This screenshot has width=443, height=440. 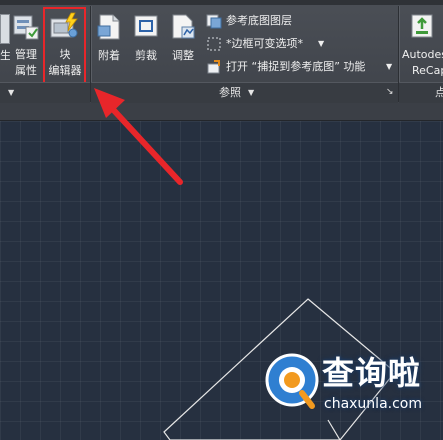 What do you see at coordinates (439, 92) in the screenshot?
I see `right-panel-title: 点` at bounding box center [439, 92].